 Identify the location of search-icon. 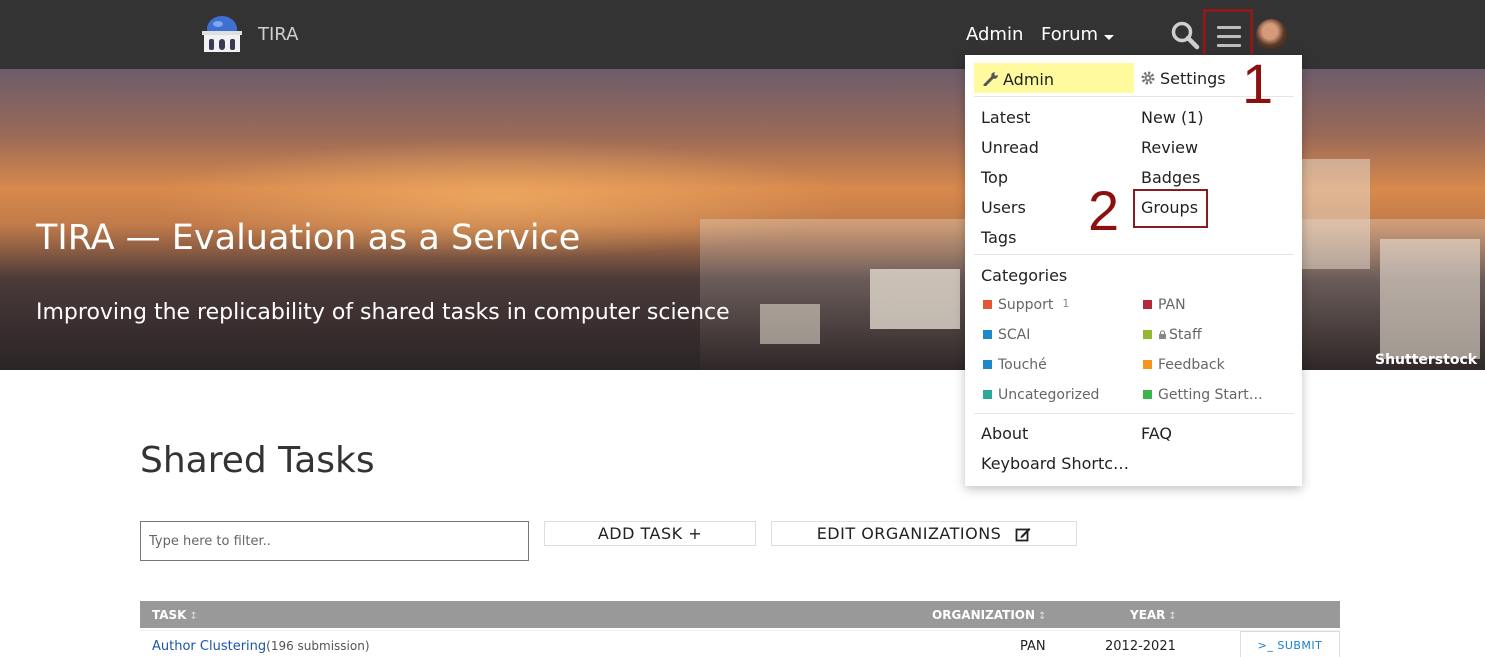
(1185, 35).